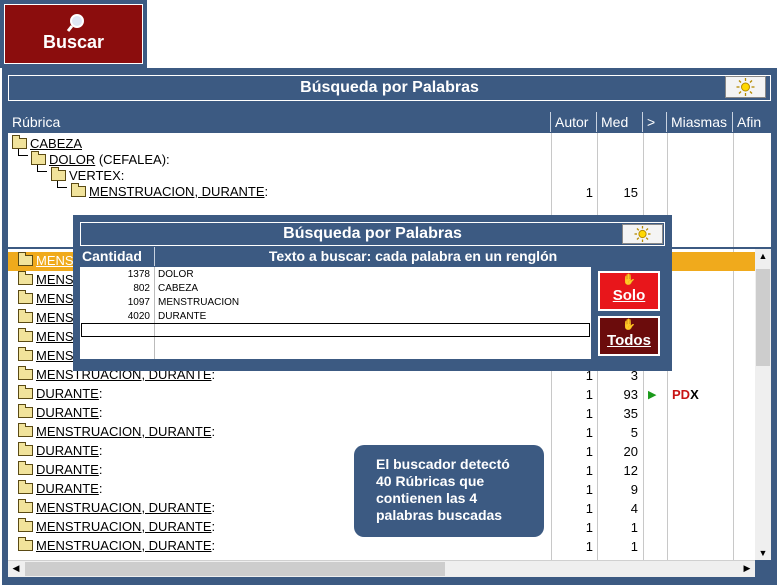  I want to click on dialog-title: Búsqueda por Palabras, so click(372, 234).